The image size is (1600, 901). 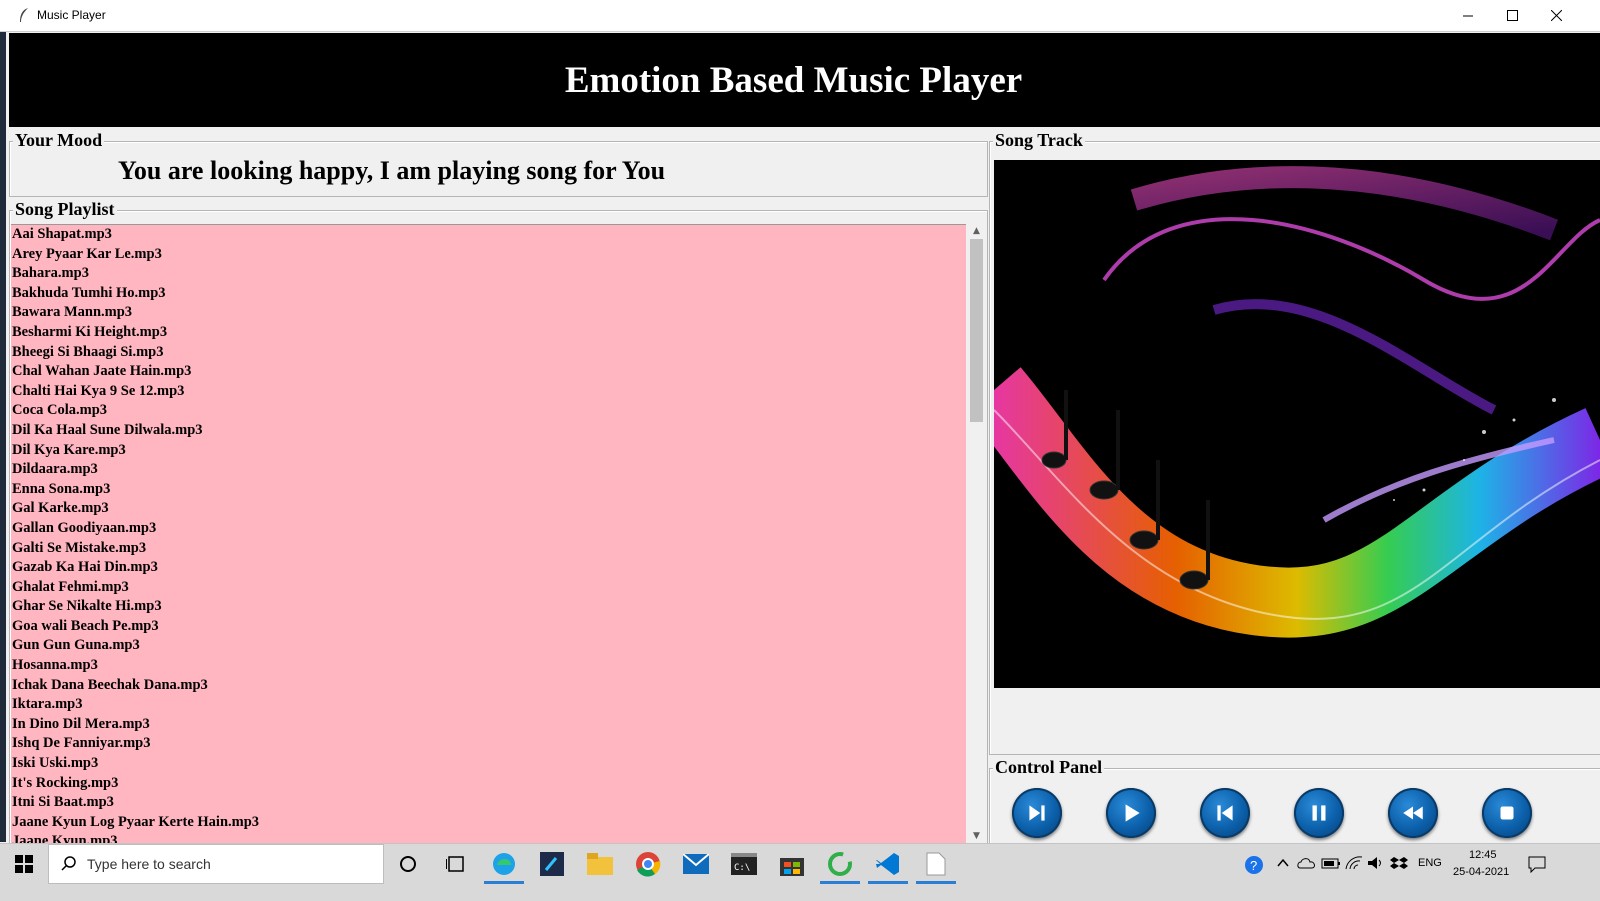 I want to click on minimize-icon, so click(x=1468, y=16).